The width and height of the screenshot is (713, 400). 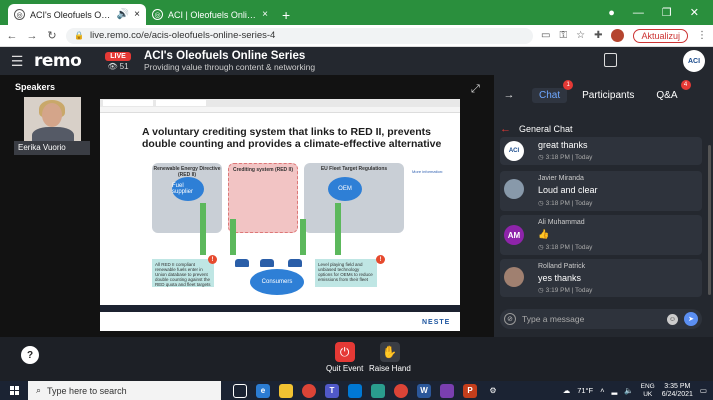 I want to click on chrome-icon, so click(x=309, y=390).